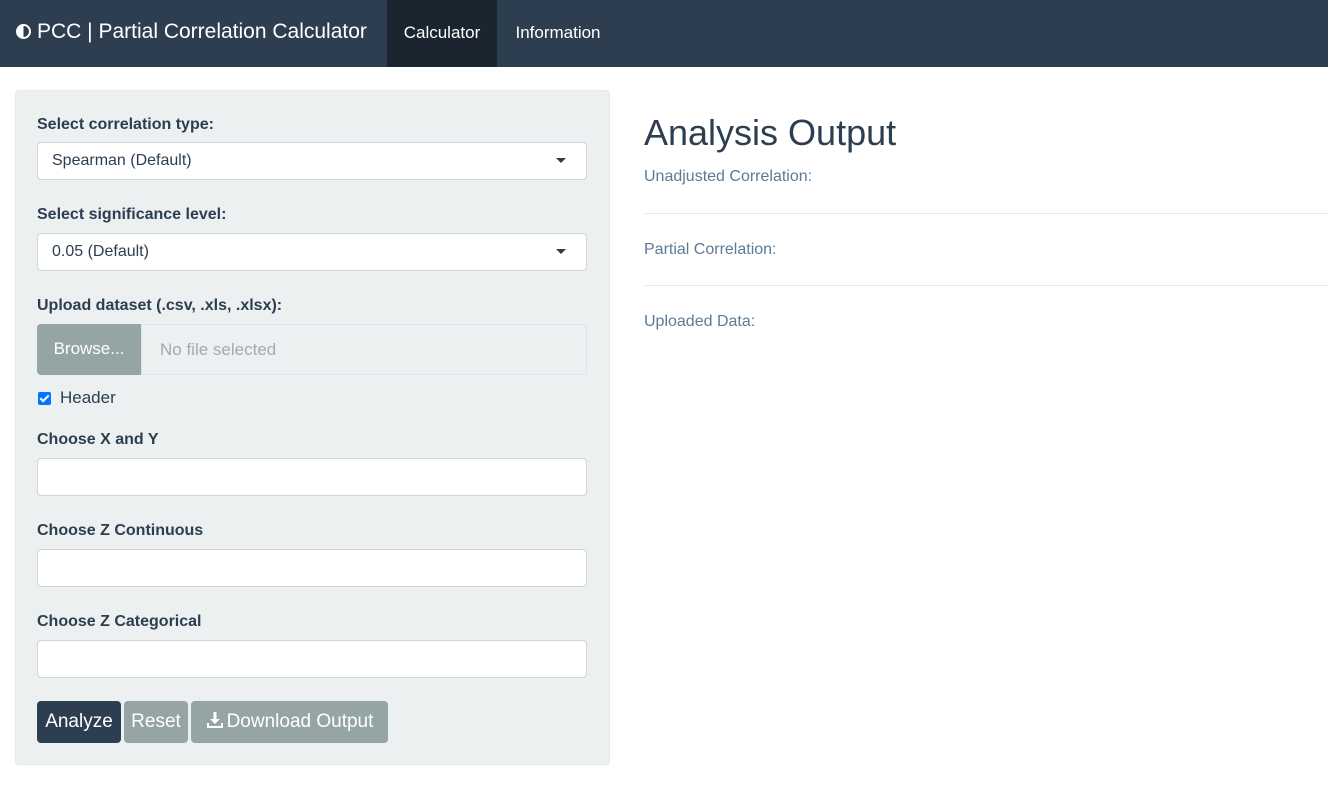 This screenshot has width=1328, height=792. I want to click on tab-information: Information, so click(558, 33).